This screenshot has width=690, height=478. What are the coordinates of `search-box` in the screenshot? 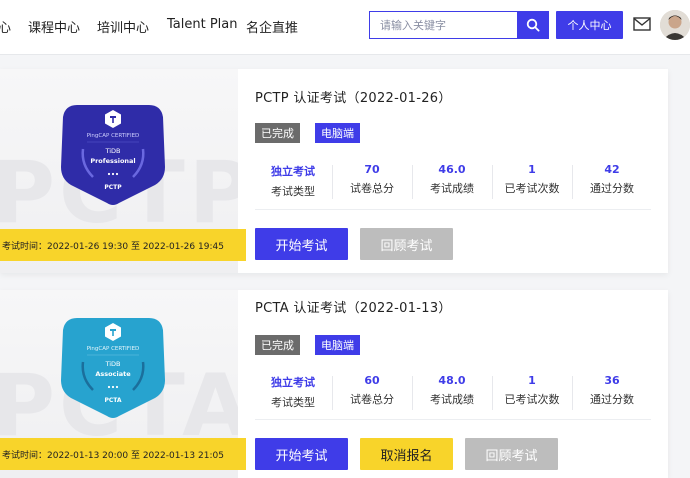 It's located at (443, 25).